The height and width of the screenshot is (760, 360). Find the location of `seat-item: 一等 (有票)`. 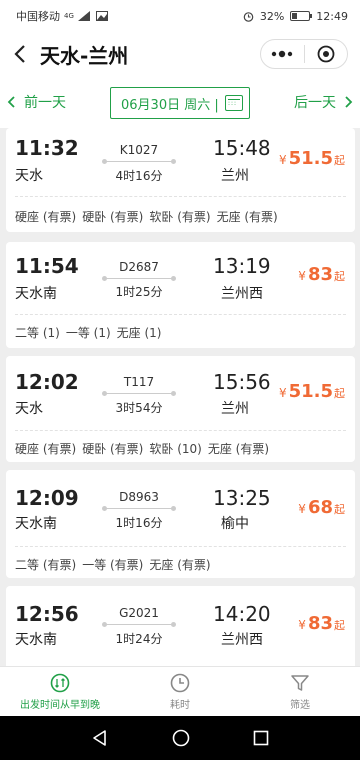

seat-item: 一等 (有票) is located at coordinates (113, 565).